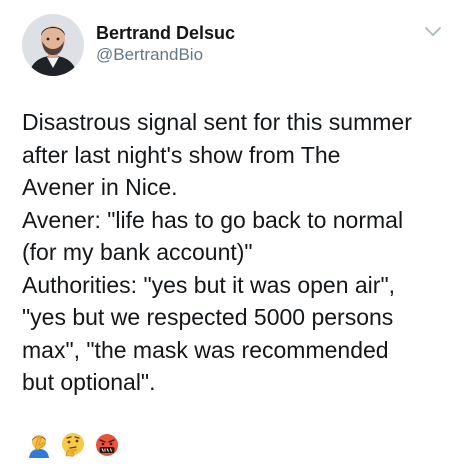 Image resolution: width=464 pixels, height=472 pixels. Describe the element at coordinates (165, 33) in the screenshot. I see `display-name: Bertrand Delsuc` at that location.